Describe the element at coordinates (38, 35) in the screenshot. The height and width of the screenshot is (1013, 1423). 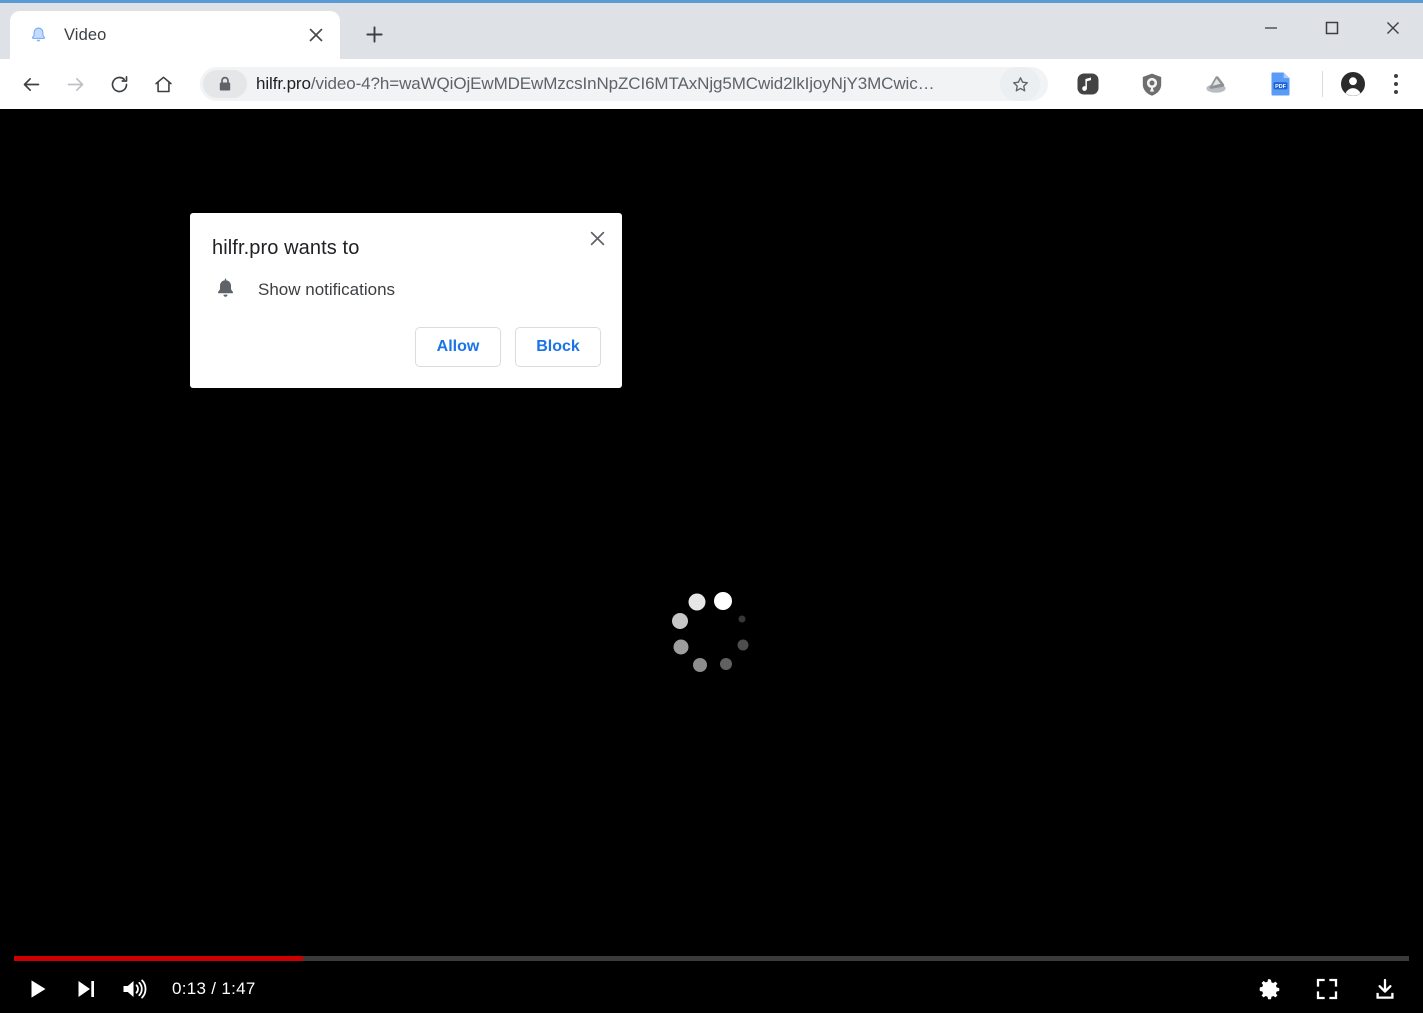
I see `bell-favicon-icon` at that location.